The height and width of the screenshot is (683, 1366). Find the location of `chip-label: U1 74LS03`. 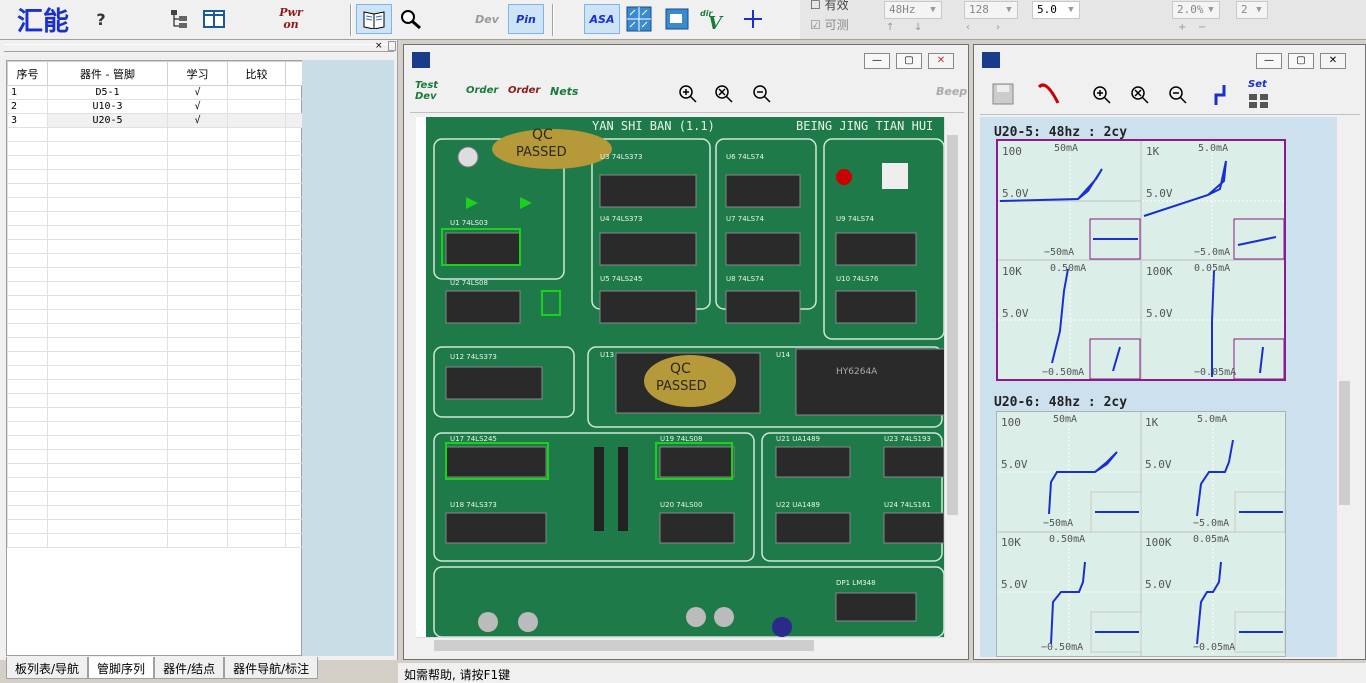

chip-label: U1 74LS03 is located at coordinates (469, 223).